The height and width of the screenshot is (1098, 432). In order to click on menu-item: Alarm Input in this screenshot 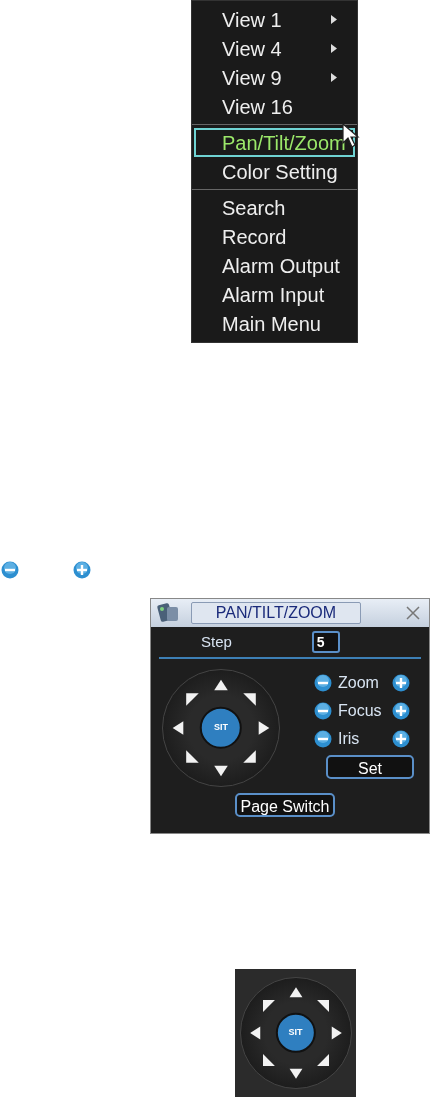, I will do `click(274, 294)`.